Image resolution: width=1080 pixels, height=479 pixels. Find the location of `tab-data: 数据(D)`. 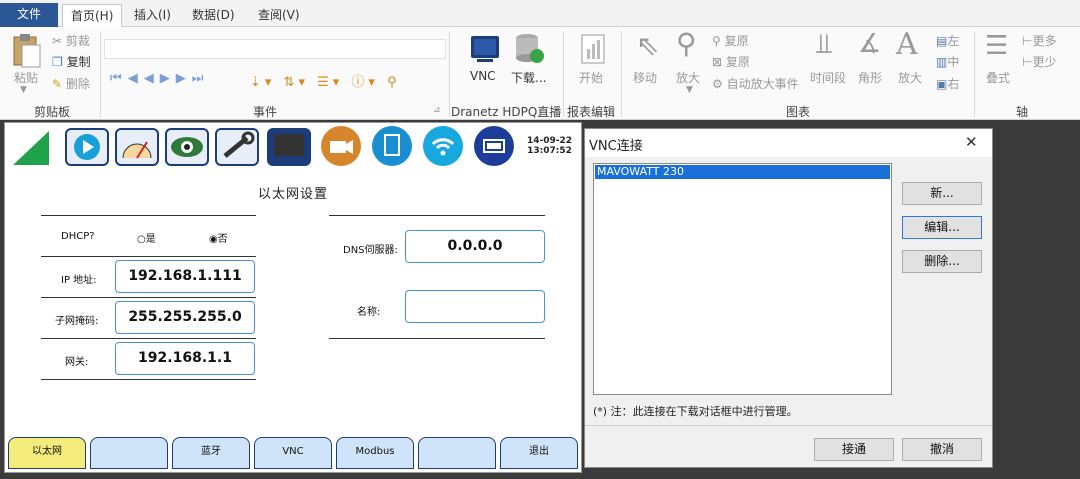

tab-data: 数据(D) is located at coordinates (213, 15).